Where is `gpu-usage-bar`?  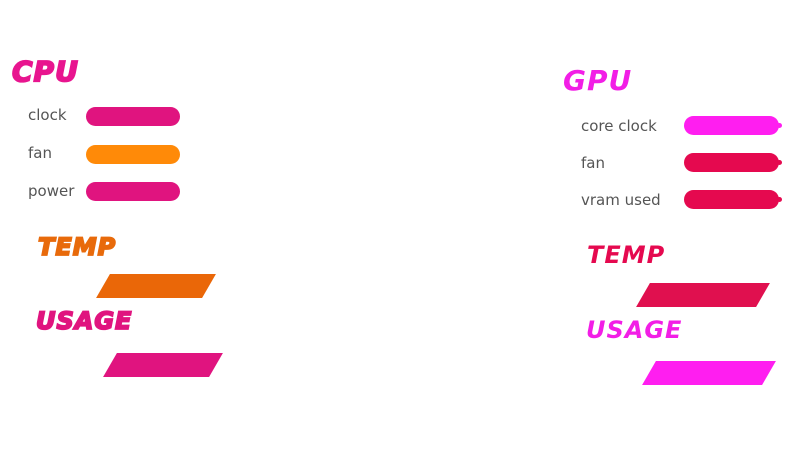
gpu-usage-bar is located at coordinates (709, 373).